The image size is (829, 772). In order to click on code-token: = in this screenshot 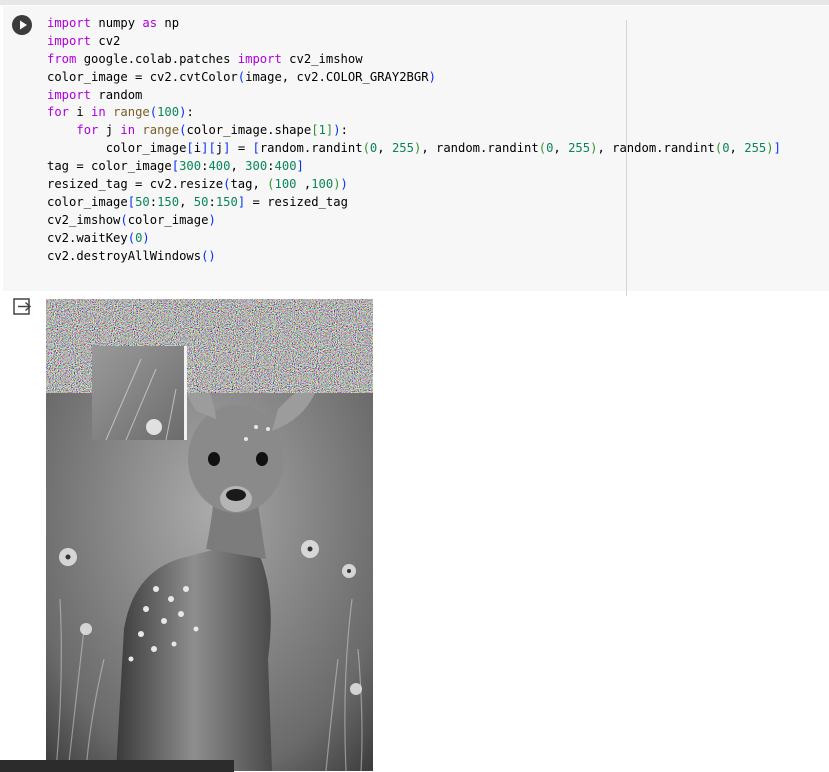, I will do `click(241, 148)`.